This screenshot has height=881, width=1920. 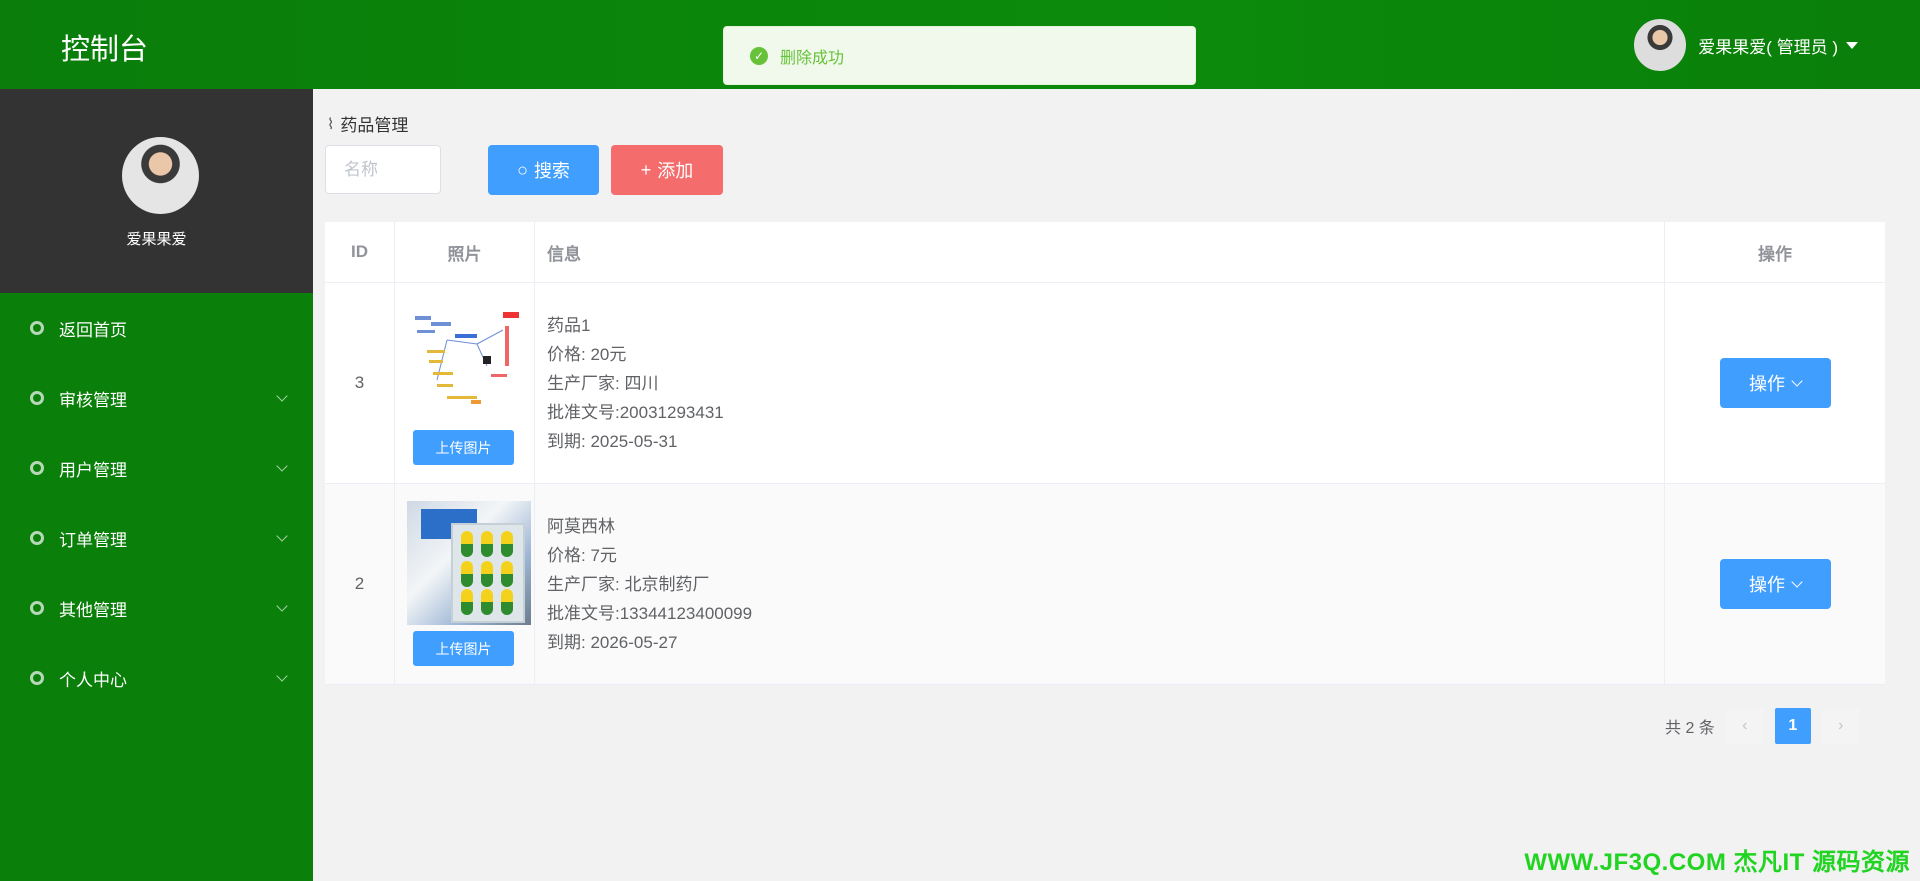 I want to click on profile-name: 爱果果爱, so click(x=156, y=239).